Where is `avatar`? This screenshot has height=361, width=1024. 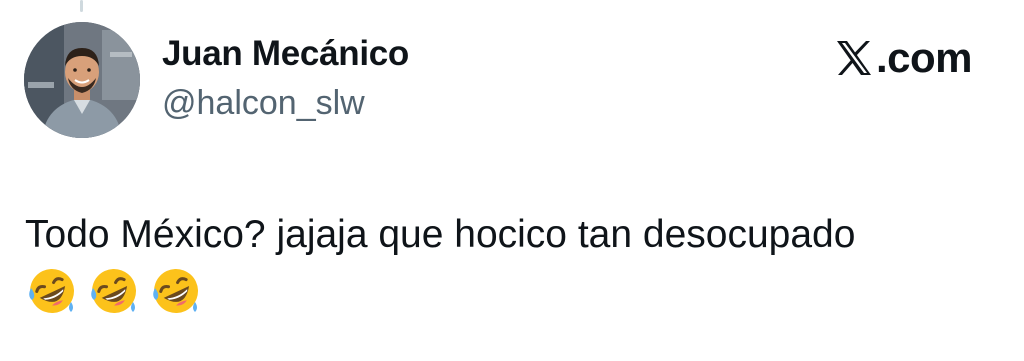 avatar is located at coordinates (82, 80).